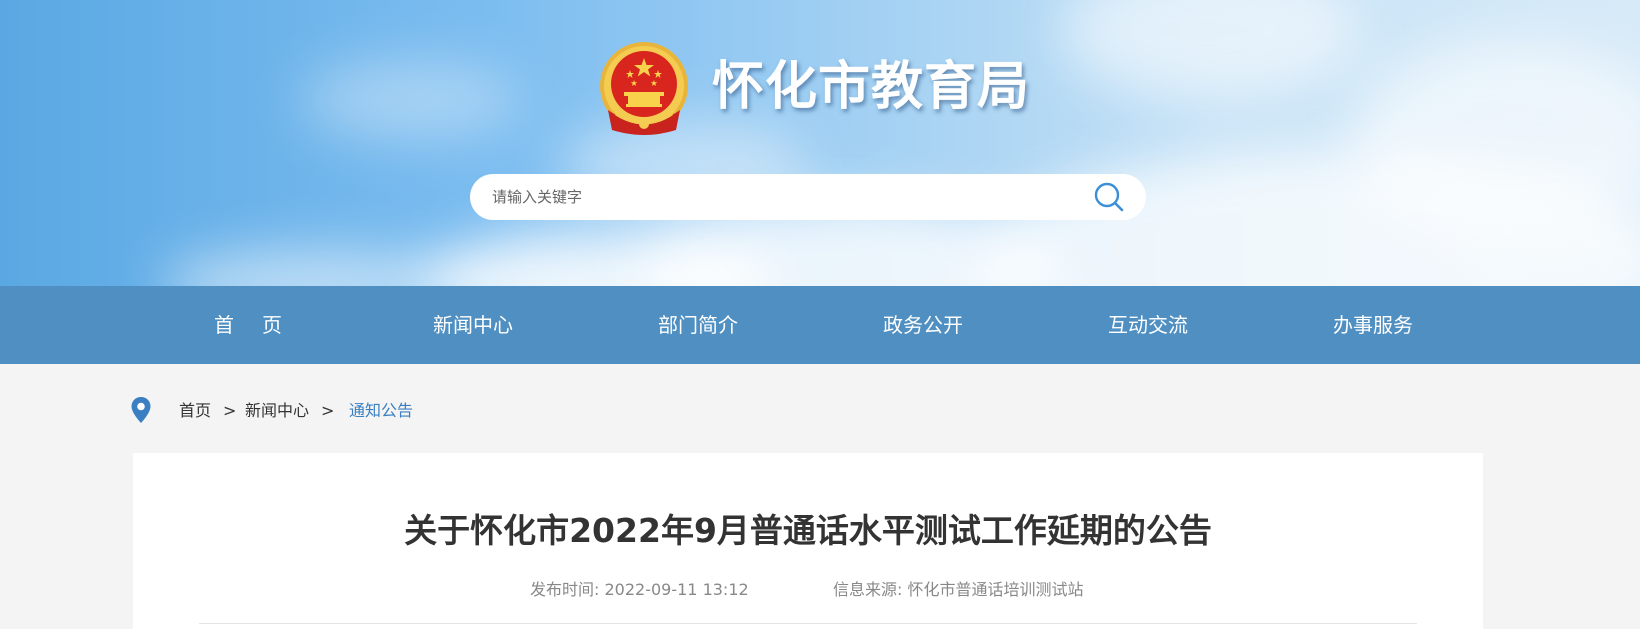  I want to click on nav-item-news-center: 新闻中心, so click(473, 325).